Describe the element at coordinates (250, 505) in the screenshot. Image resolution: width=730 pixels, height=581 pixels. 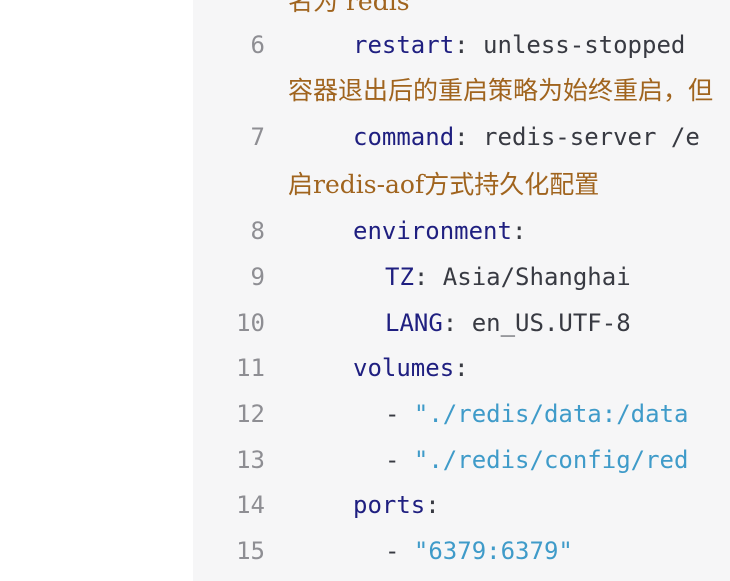
I see `line-number: 14` at that location.